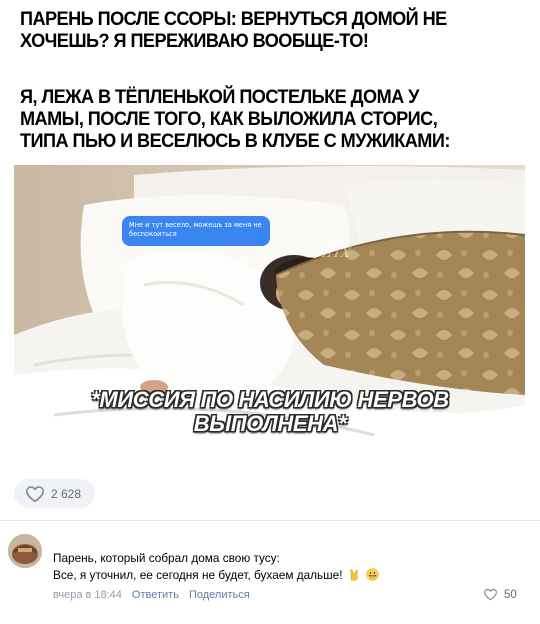 The height and width of the screenshot is (624, 540). Describe the element at coordinates (87, 595) in the screenshot. I see `comment-time: вчера в 18:44` at that location.